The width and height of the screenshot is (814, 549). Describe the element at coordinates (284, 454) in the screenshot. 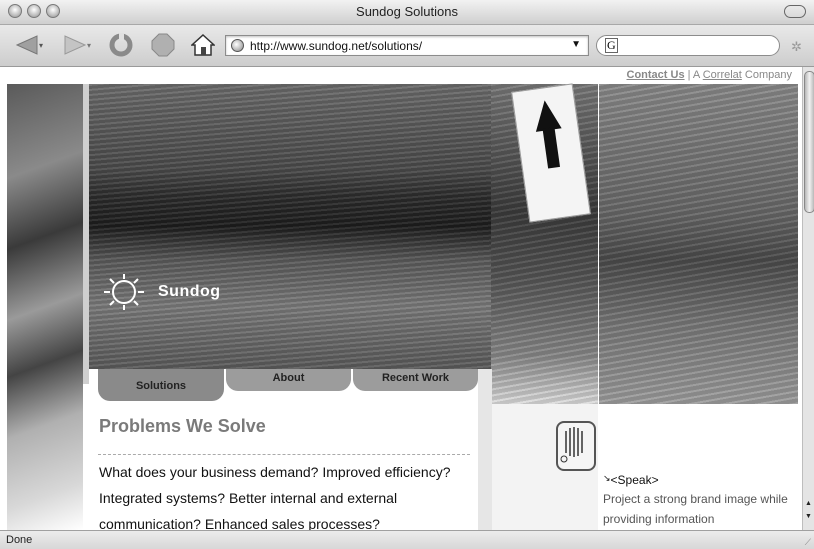

I see `heading-divider` at that location.